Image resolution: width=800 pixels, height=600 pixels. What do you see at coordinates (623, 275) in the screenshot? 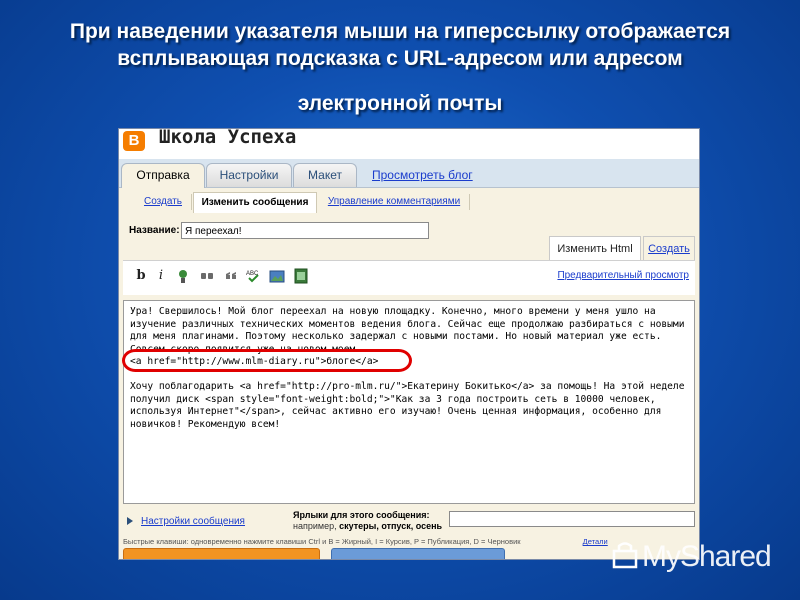
I see `preview-link: Предварительный просмотр` at bounding box center [623, 275].